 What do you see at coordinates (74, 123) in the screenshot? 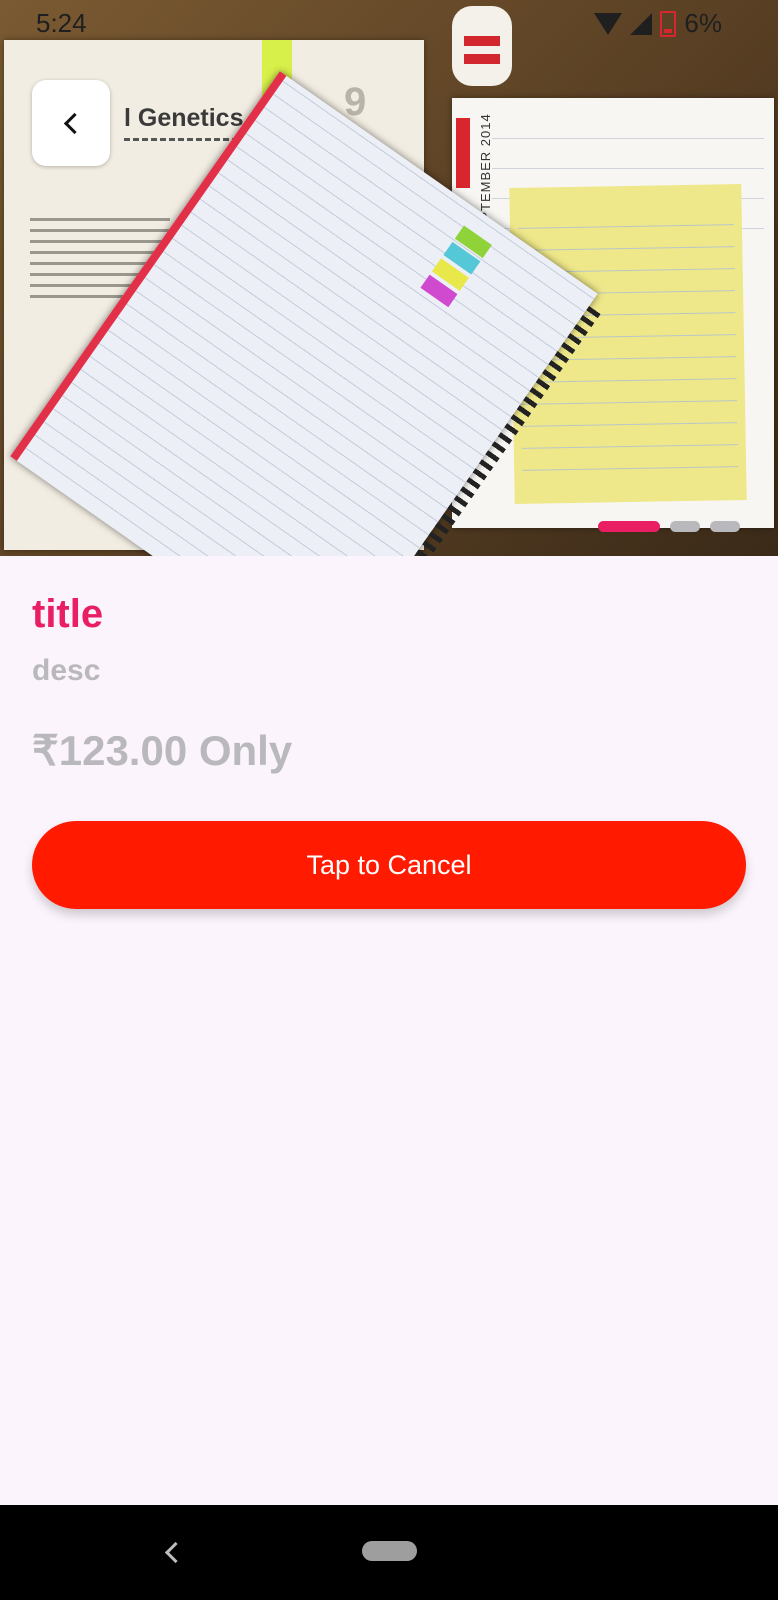
I see `chevron-left-icon` at bounding box center [74, 123].